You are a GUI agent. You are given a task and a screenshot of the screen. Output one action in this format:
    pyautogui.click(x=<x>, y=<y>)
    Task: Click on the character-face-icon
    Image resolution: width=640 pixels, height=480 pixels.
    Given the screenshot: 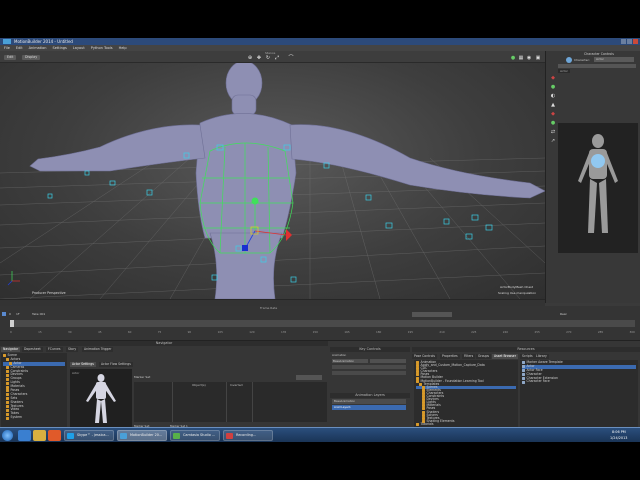 What is the action you would take?
    pyautogui.click(x=523, y=382)
    